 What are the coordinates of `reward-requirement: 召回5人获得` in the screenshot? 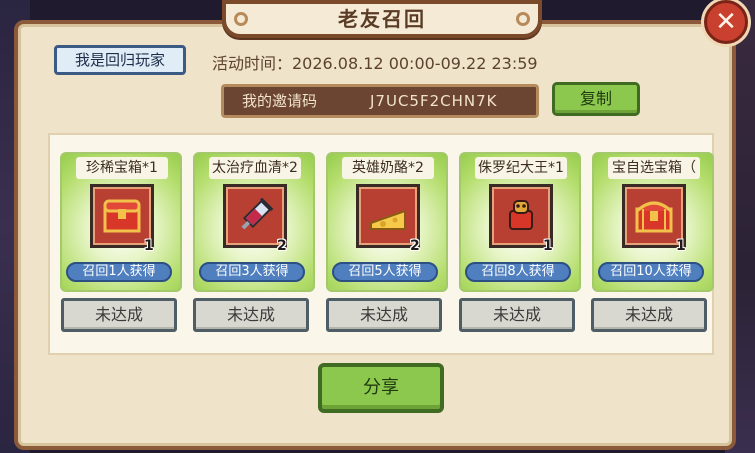 It's located at (385, 272).